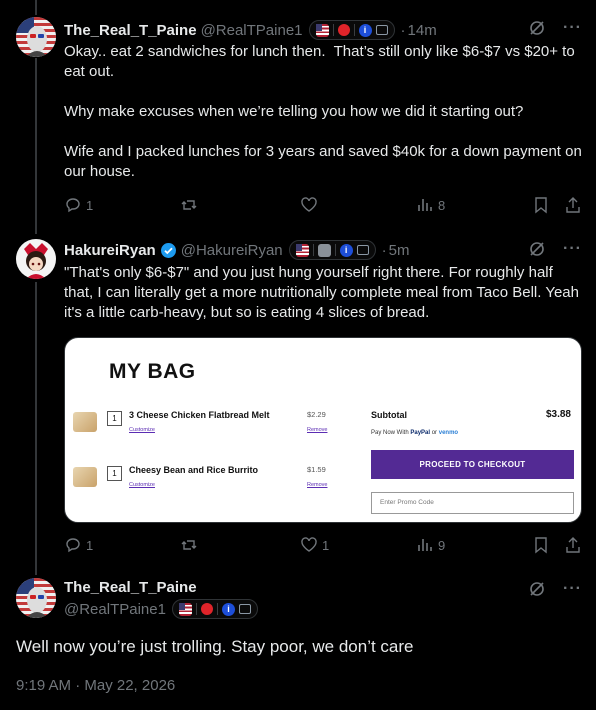 The height and width of the screenshot is (710, 596). What do you see at coordinates (324, 250) in the screenshot?
I see `robot-icon` at bounding box center [324, 250].